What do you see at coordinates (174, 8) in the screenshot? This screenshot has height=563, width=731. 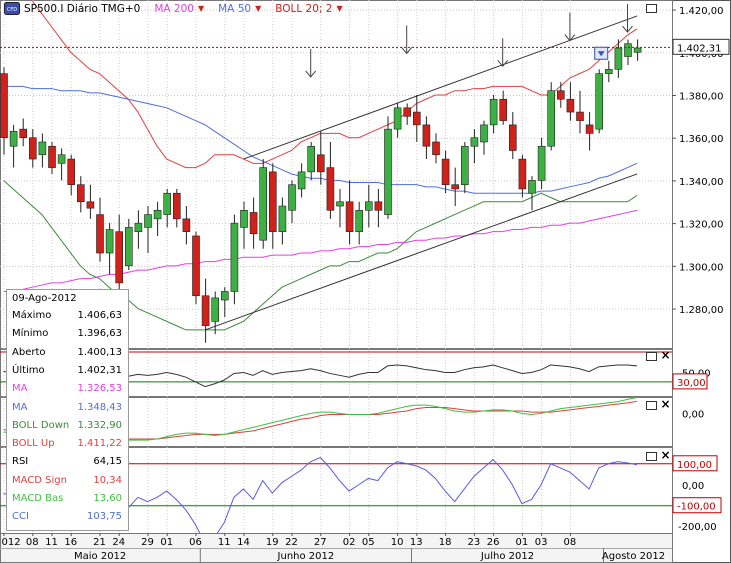 I see `ma200-label: MA 200` at bounding box center [174, 8].